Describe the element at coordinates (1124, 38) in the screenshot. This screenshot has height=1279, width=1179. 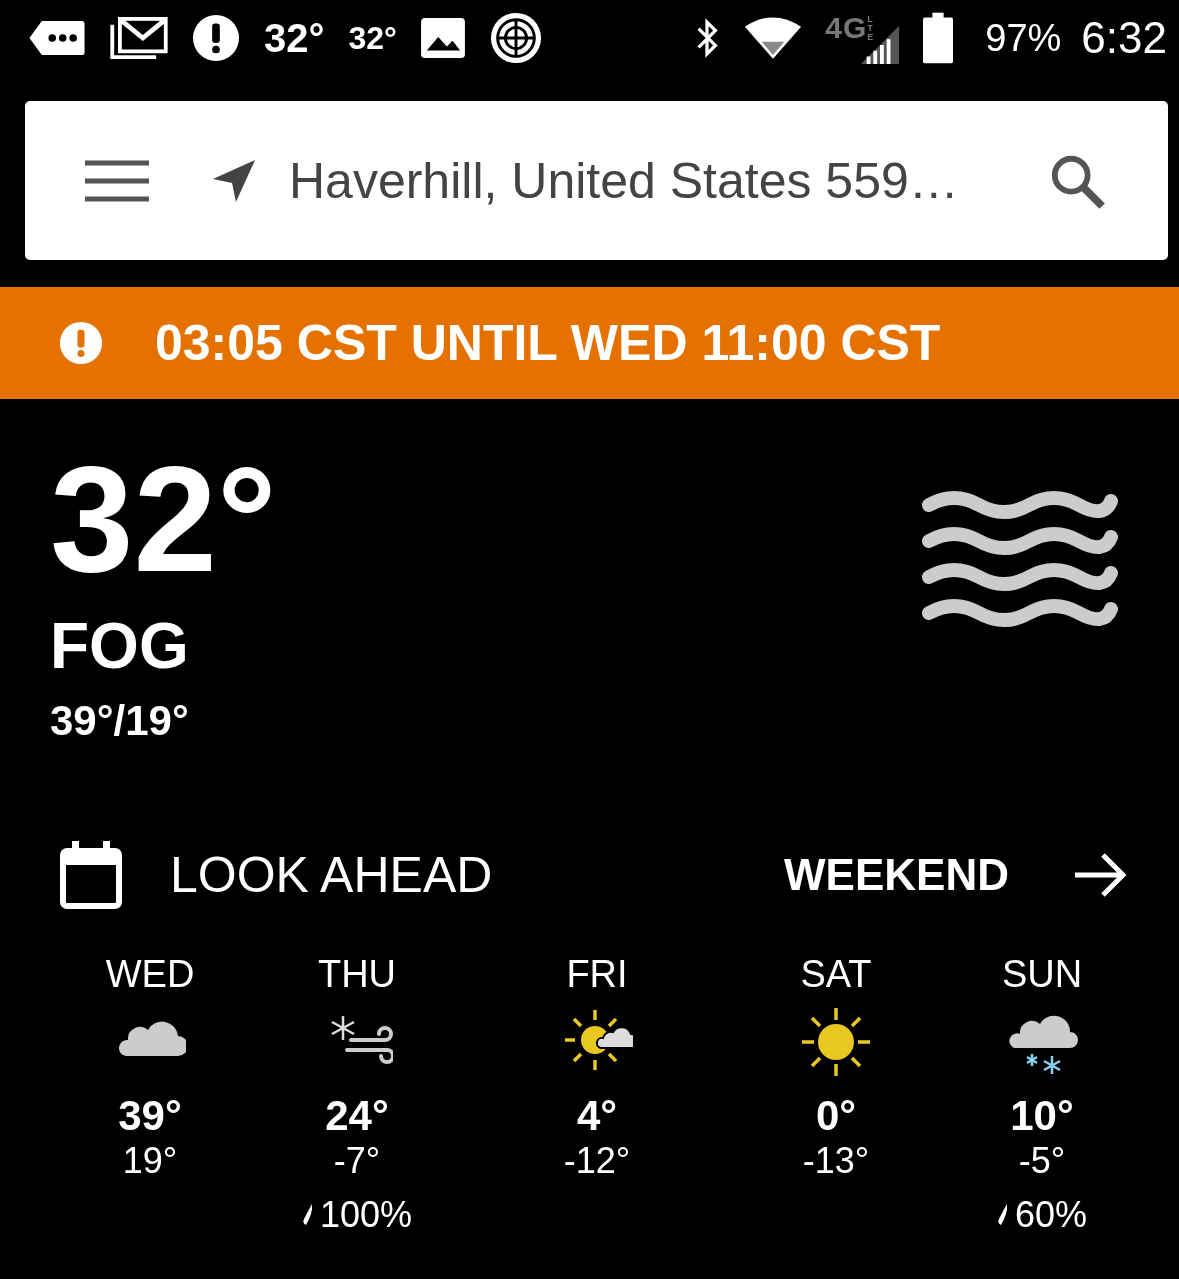
I see `clock-time: 6:32` at that location.